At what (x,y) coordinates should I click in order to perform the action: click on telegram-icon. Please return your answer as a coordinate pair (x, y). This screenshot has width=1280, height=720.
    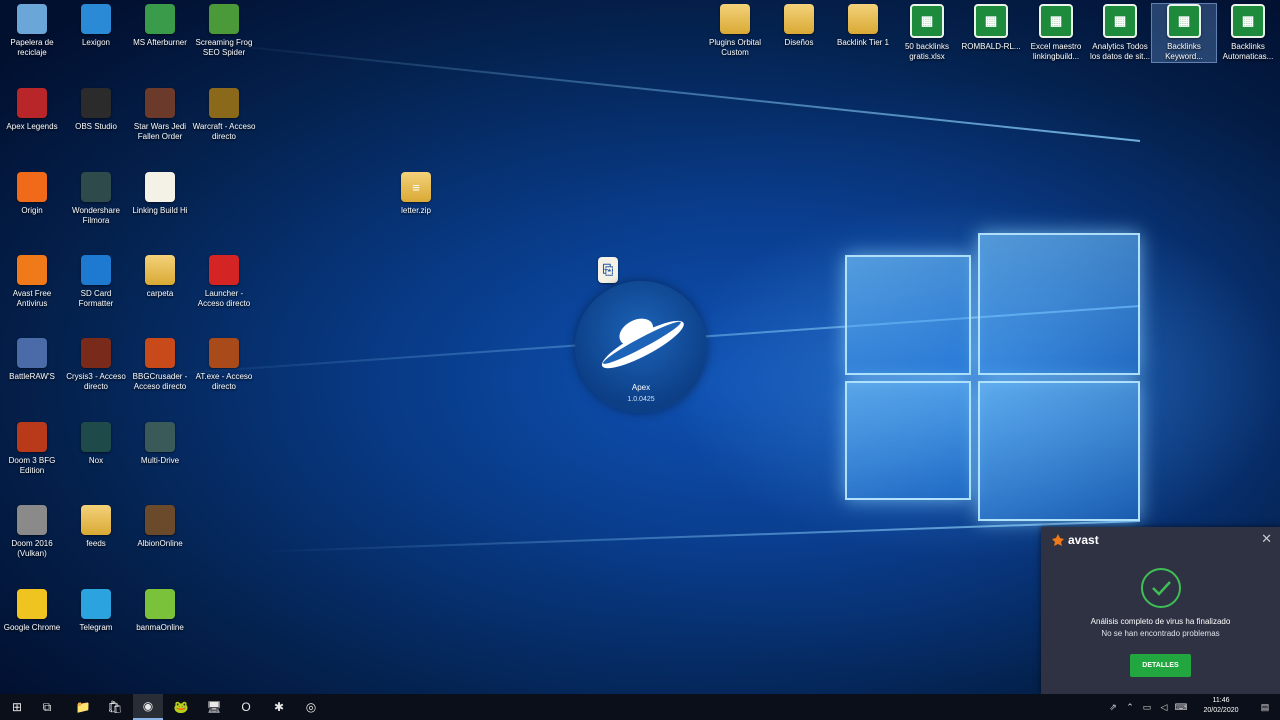
    Looking at the image, I should click on (96, 604).